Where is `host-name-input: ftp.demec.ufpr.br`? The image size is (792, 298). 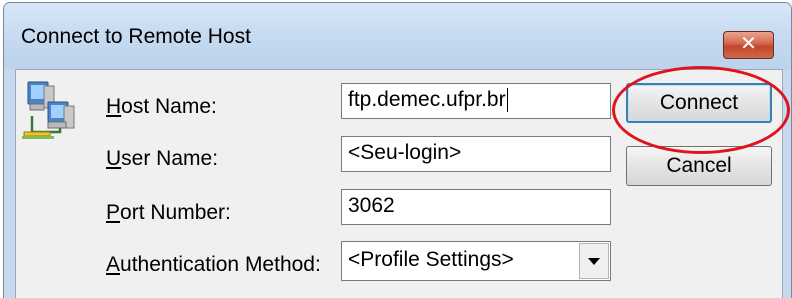
host-name-input: ftp.demec.ufpr.br is located at coordinates (476, 101).